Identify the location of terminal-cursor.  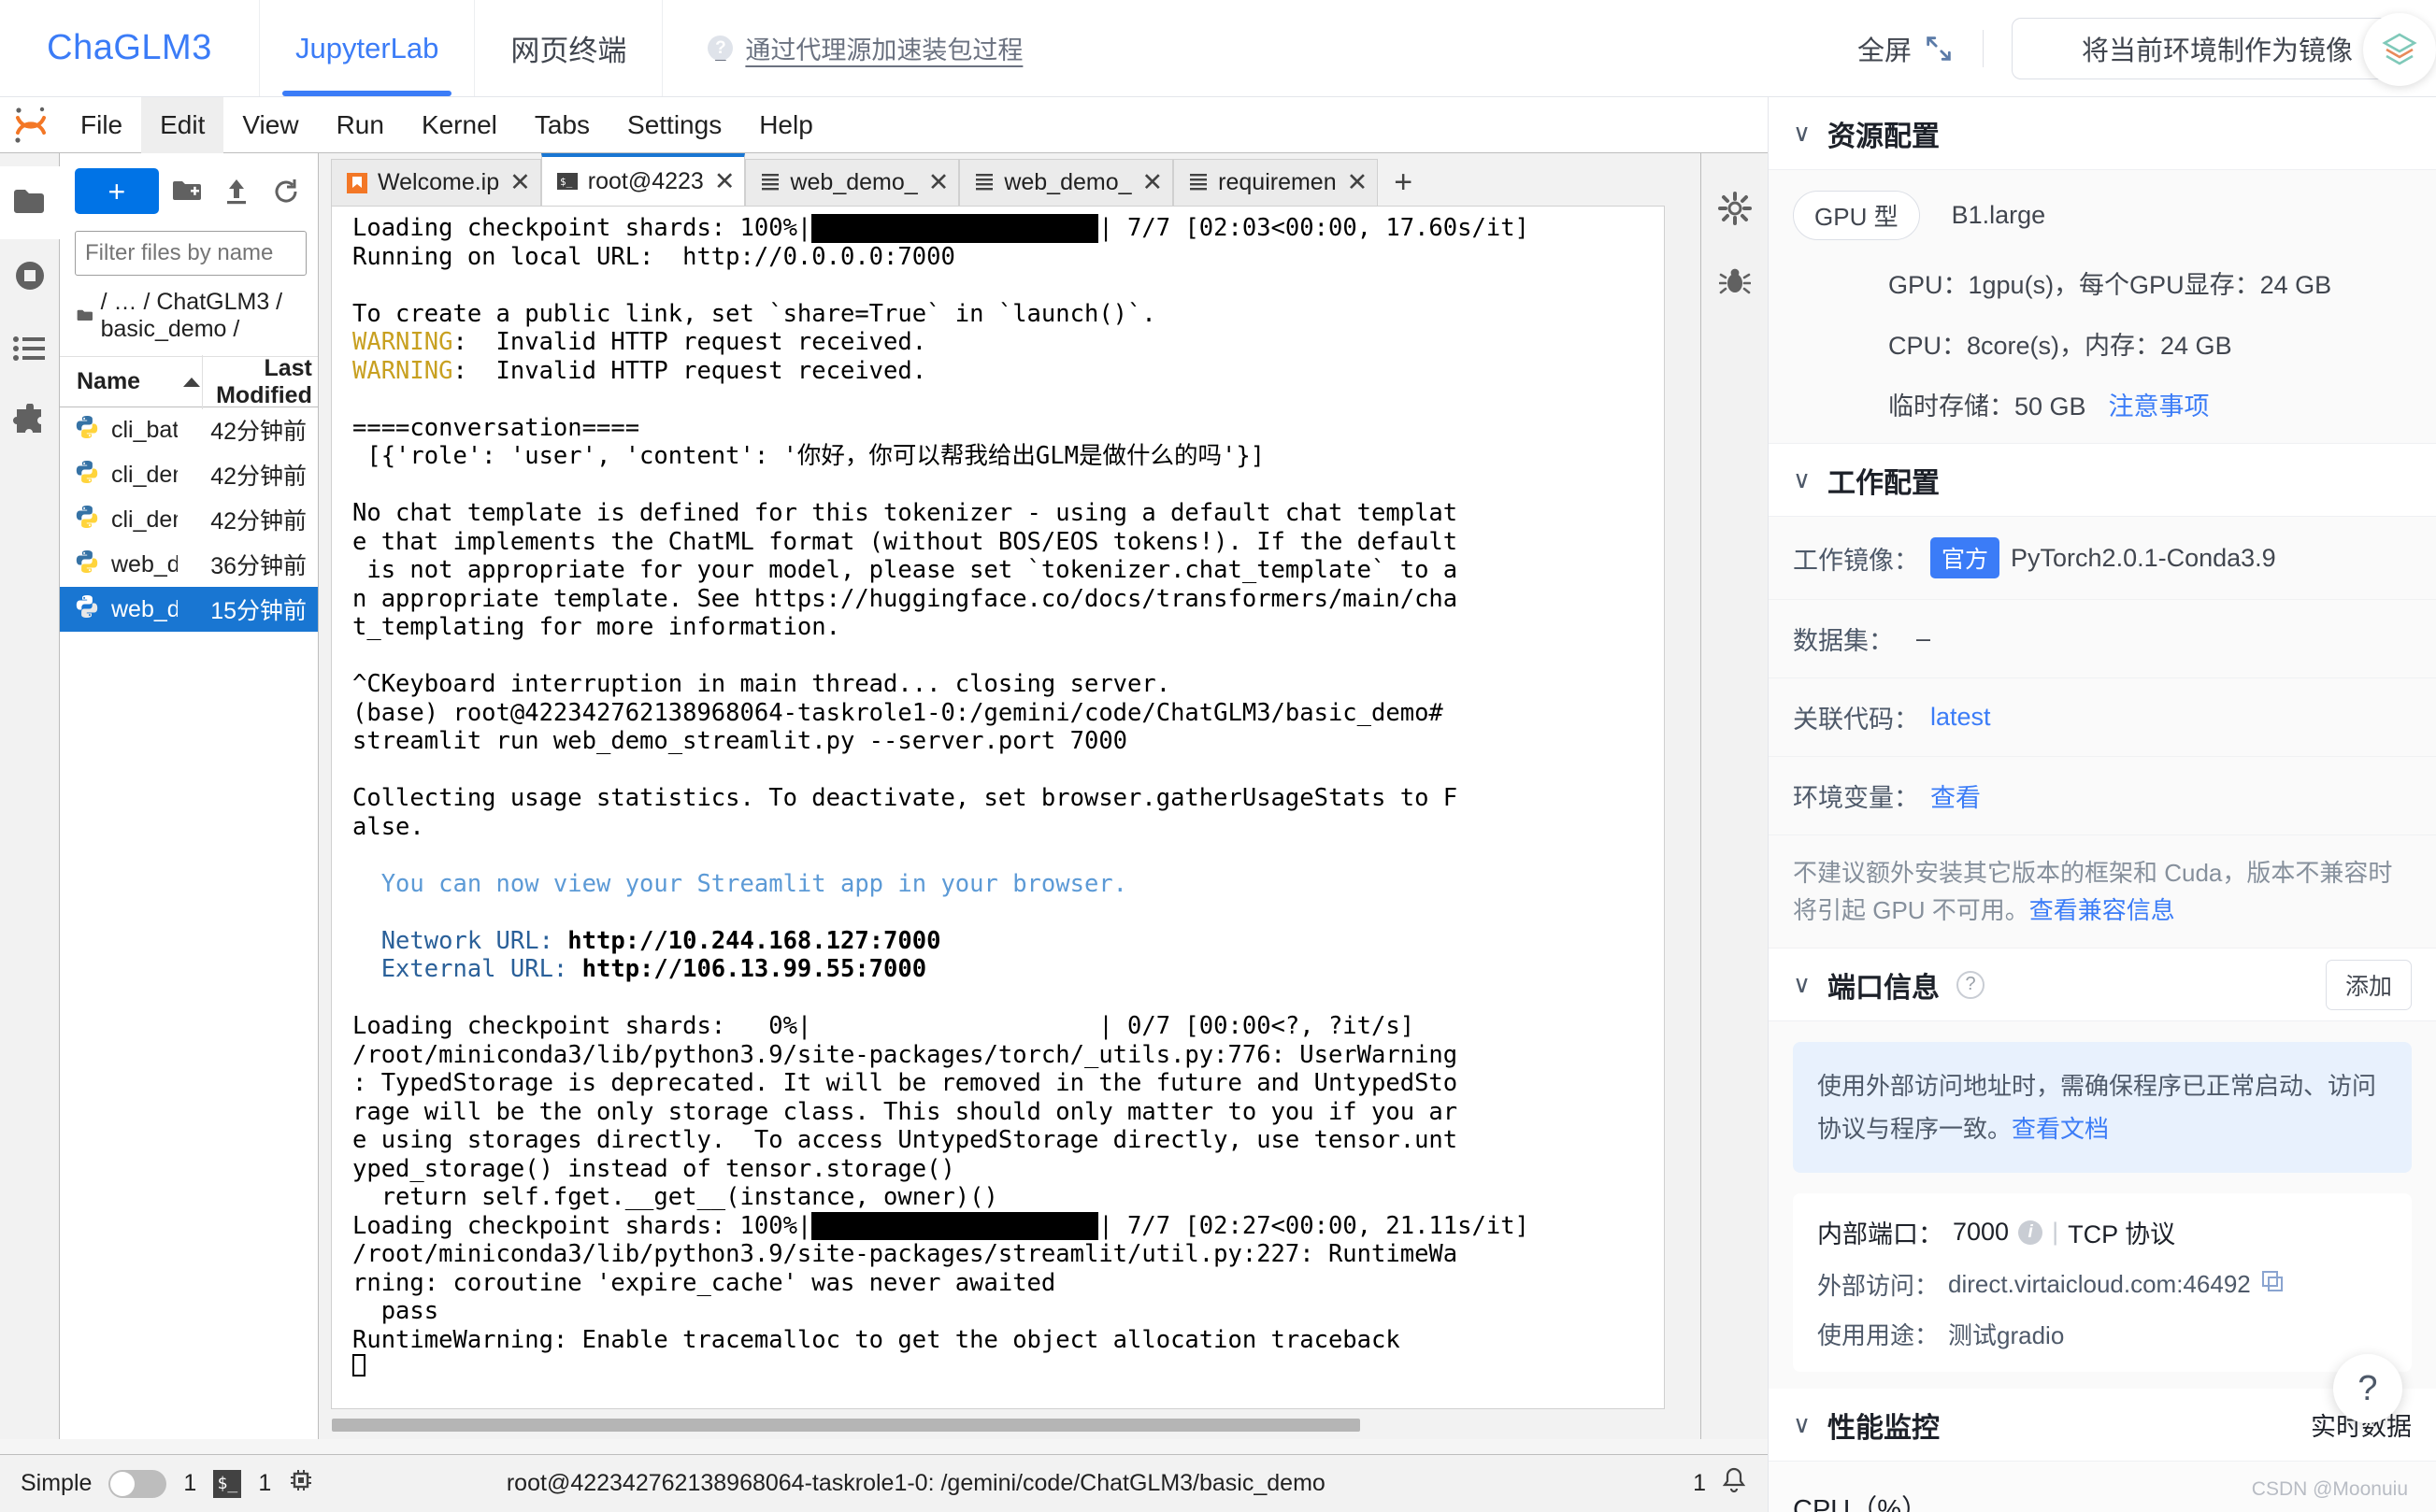
(359, 1365).